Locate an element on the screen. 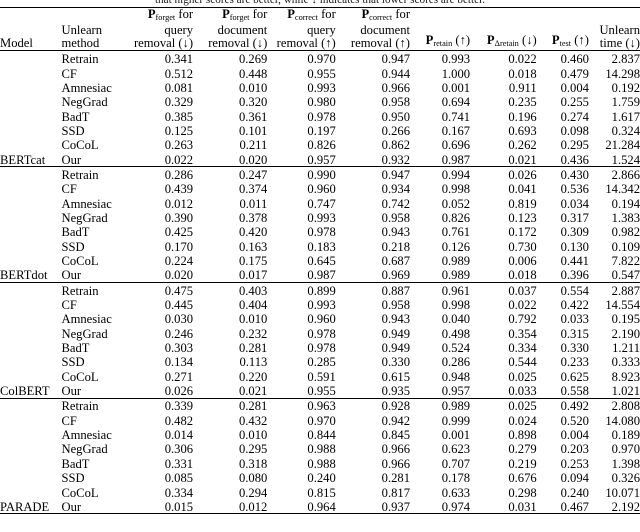 Image resolution: width=640 pixels, height=532 pixels. metric-value-cell: 0.887 is located at coordinates (396, 290).